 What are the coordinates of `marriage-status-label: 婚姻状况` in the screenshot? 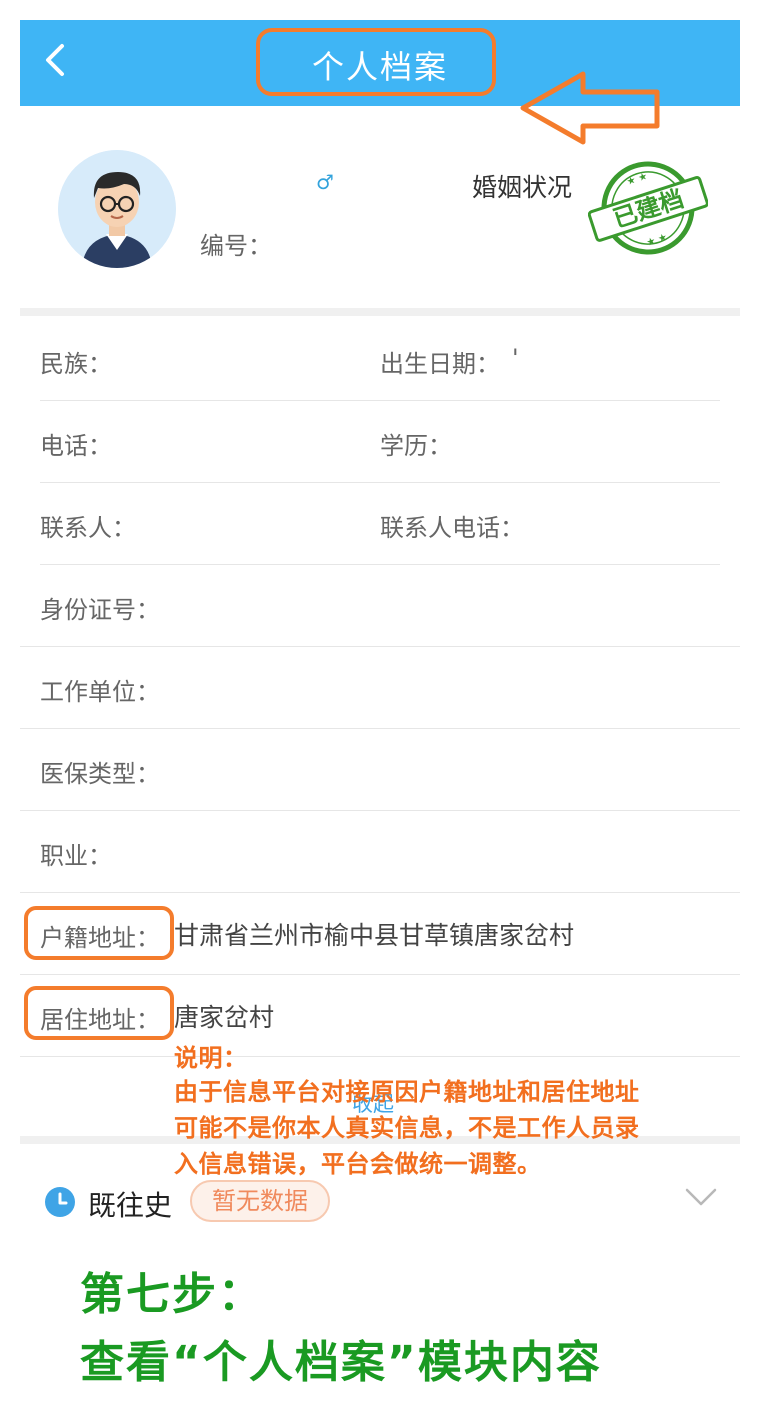 It's located at (522, 187).